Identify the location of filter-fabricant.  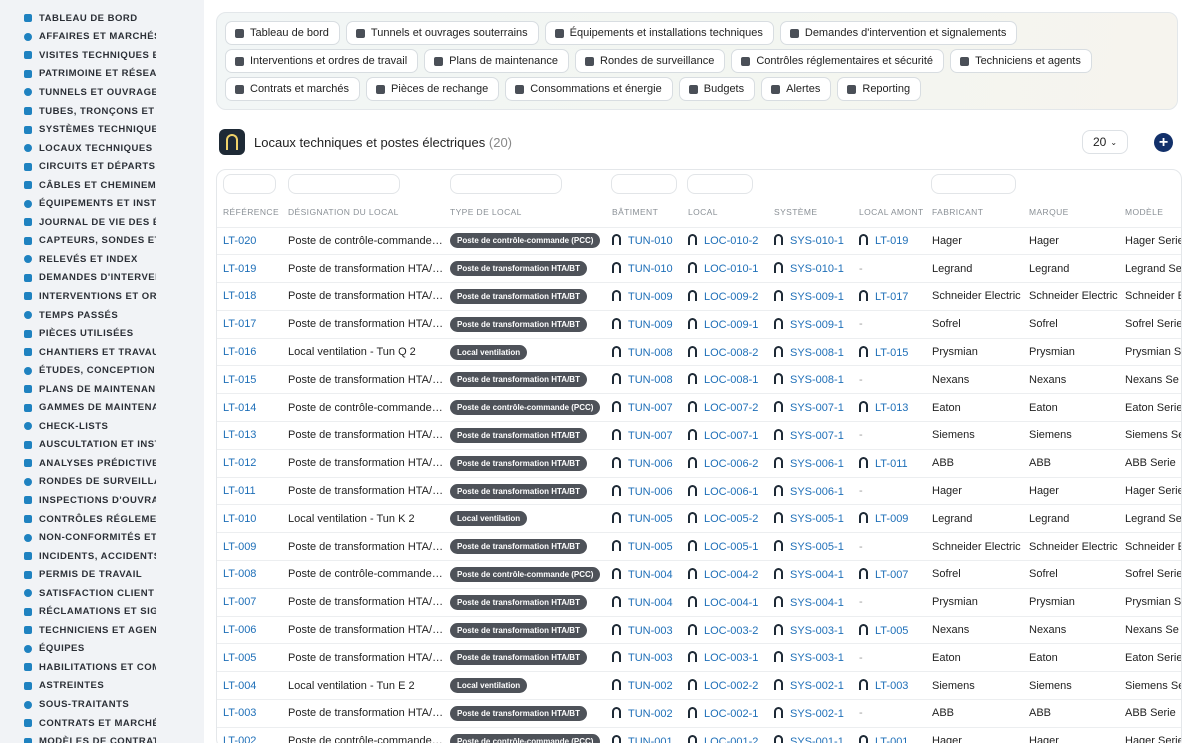
(973, 184).